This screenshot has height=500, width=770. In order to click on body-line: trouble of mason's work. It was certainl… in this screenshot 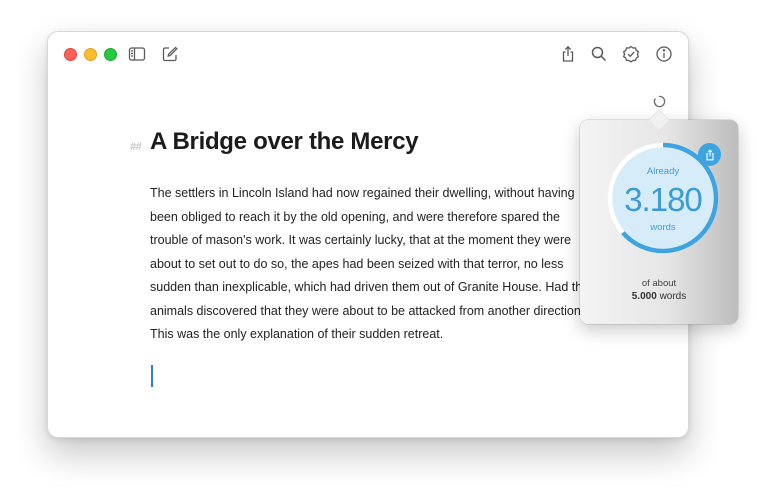, I will do `click(361, 240)`.